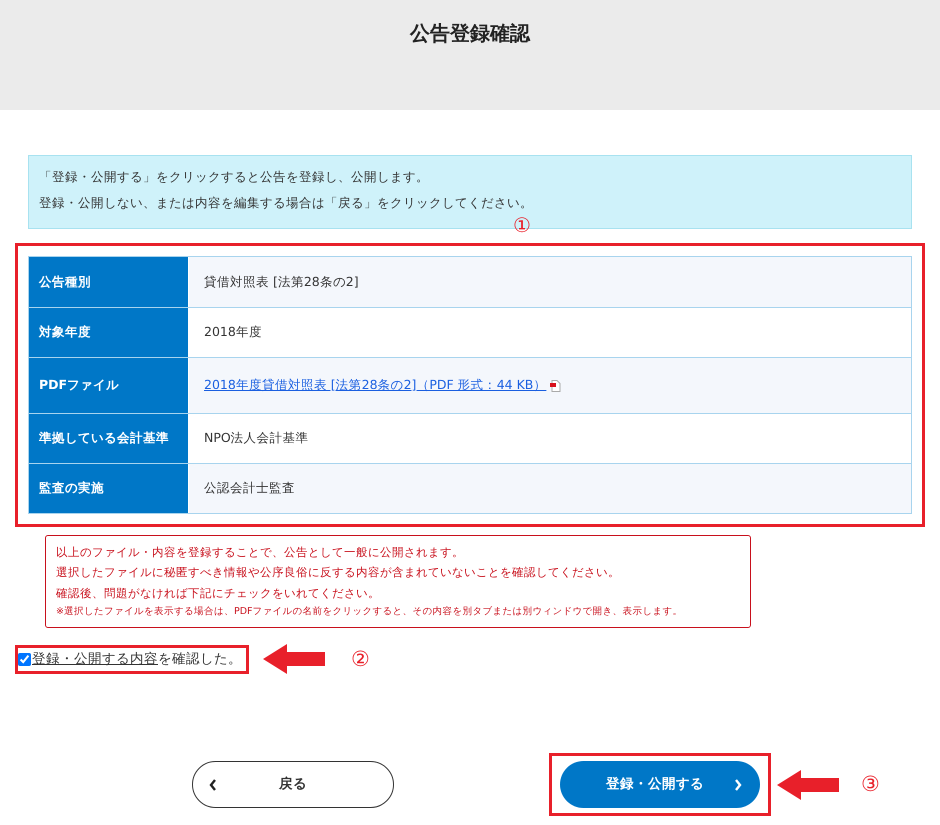 Image resolution: width=940 pixels, height=825 pixels. Describe the element at coordinates (249, 488) in the screenshot. I see `cell-text: 公認会計士監査` at that location.